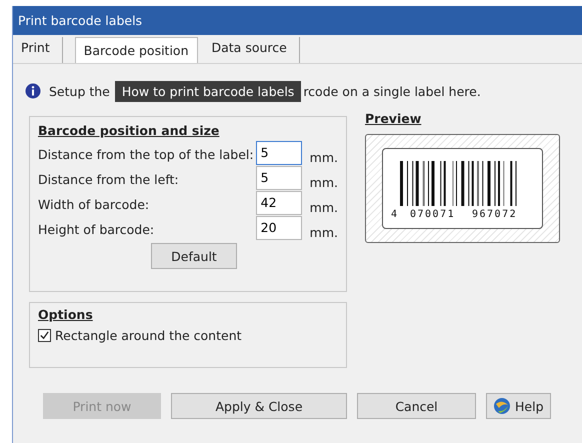  Describe the element at coordinates (94, 204) in the screenshot. I see `field-label: Width of barcode:` at that location.